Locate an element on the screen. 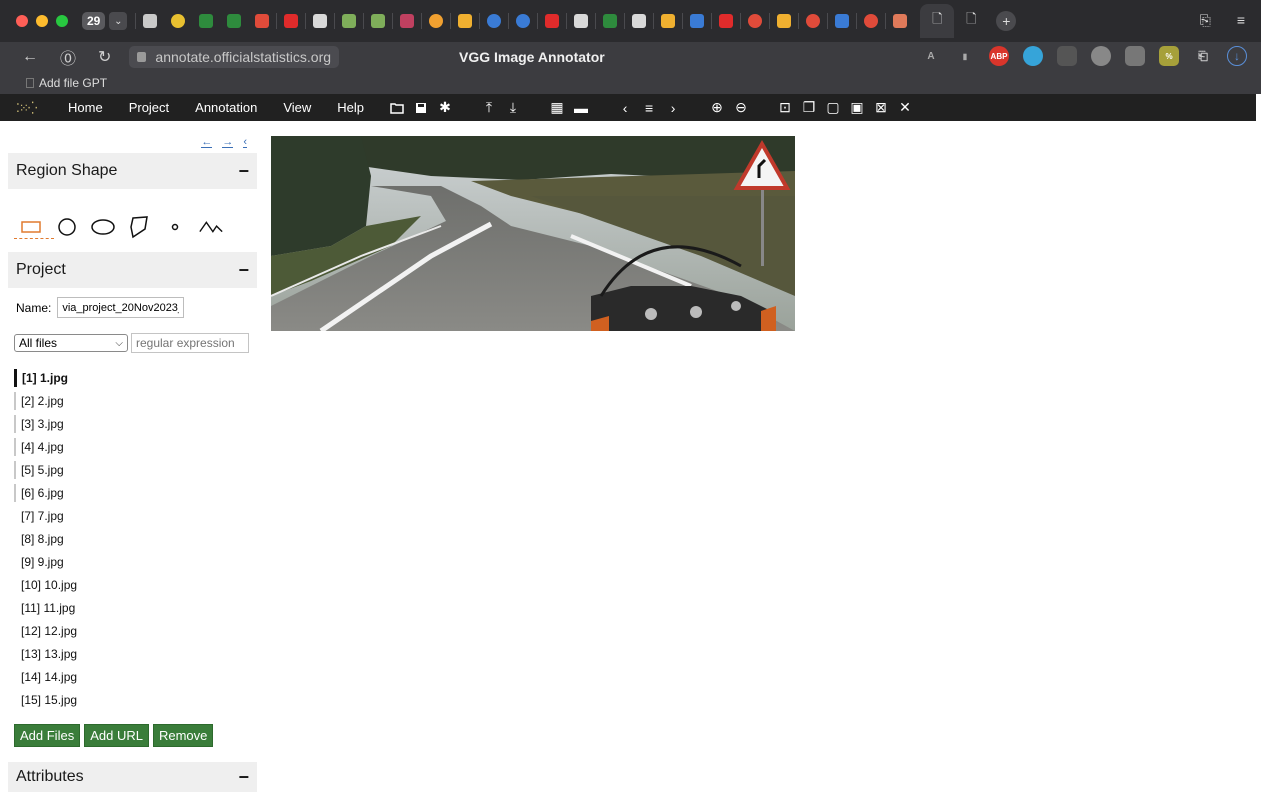 Image resolution: width=1261 pixels, height=792 pixels. file-item: [2] 2.jpg is located at coordinates (134, 400).